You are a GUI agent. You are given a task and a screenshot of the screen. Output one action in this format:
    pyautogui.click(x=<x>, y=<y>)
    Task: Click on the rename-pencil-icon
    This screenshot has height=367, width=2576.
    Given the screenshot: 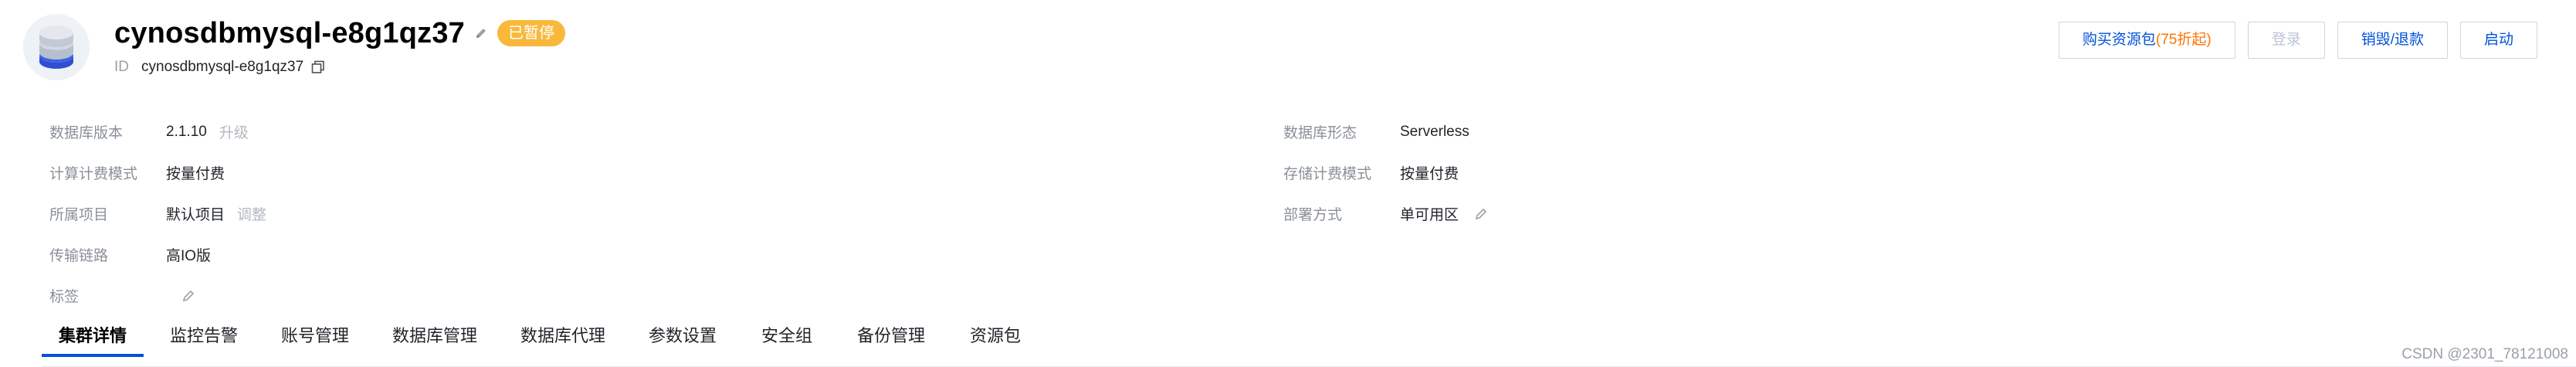 What is the action you would take?
    pyautogui.click(x=481, y=33)
    